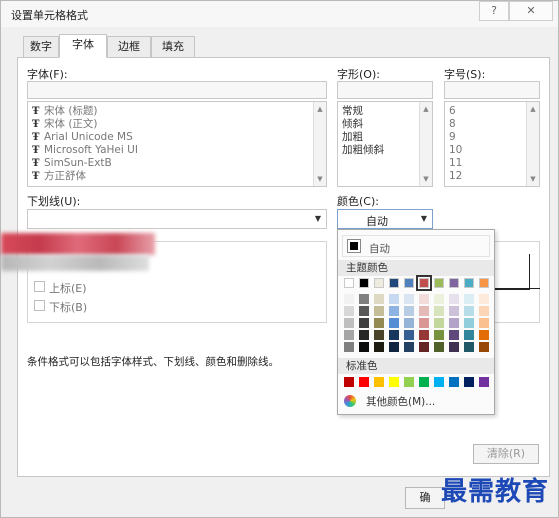  Describe the element at coordinates (352, 124) in the screenshot. I see `style-list-item: 倾斜` at that location.